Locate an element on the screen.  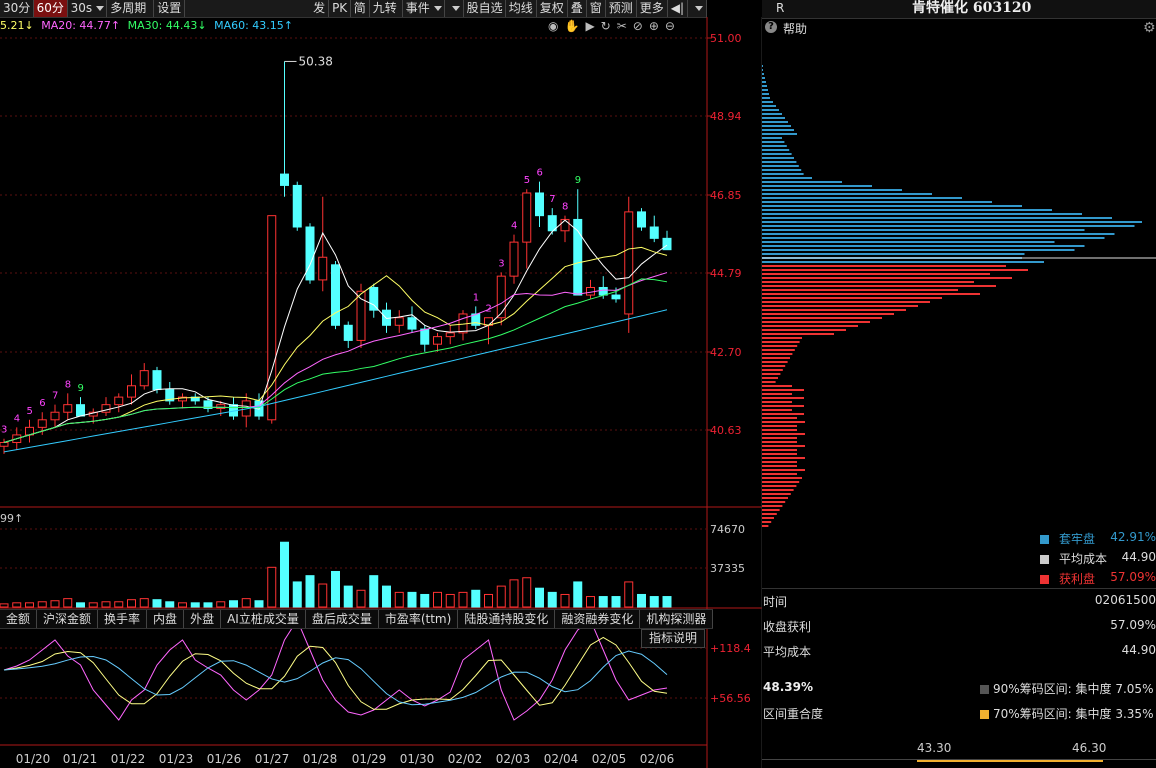
band70-text: 70%筹码区间: 集中度 3.35% is located at coordinates (1073, 714).